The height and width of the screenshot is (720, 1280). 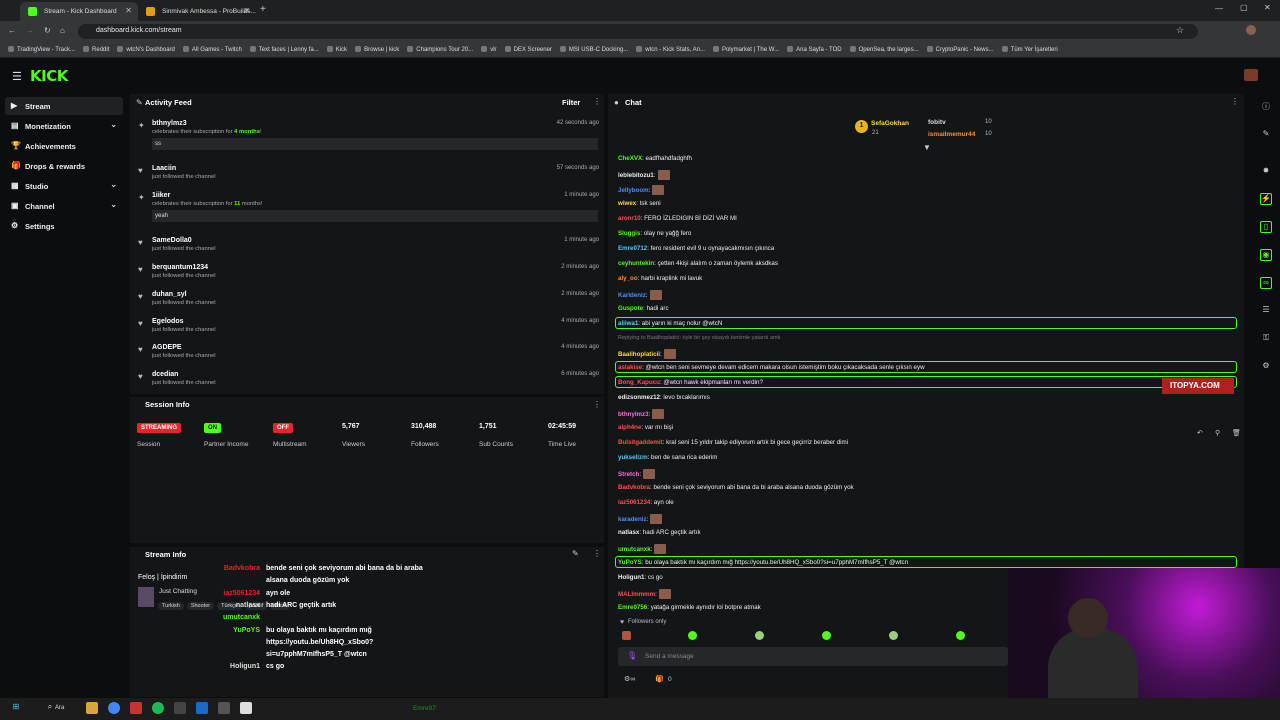 What do you see at coordinates (212, 49) in the screenshot?
I see `bookmark-item: All Games - Twitch` at bounding box center [212, 49].